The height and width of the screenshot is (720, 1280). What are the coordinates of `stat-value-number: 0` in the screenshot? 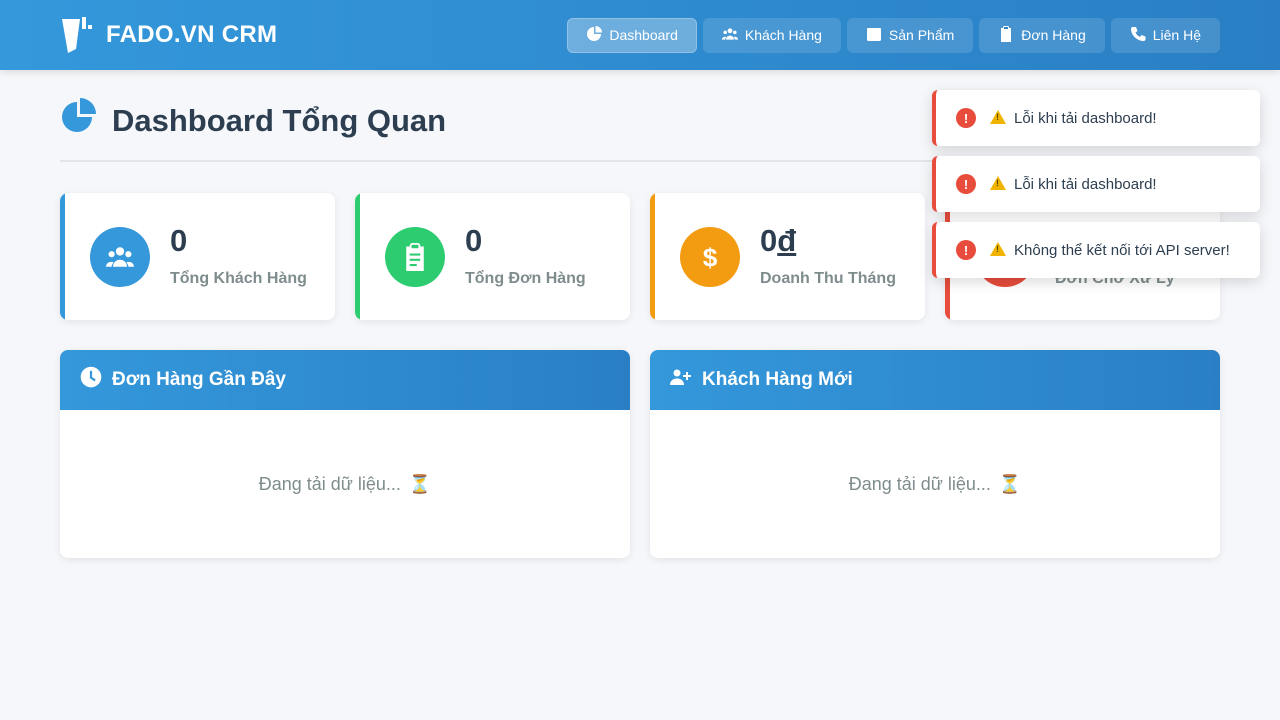 It's located at (769, 240).